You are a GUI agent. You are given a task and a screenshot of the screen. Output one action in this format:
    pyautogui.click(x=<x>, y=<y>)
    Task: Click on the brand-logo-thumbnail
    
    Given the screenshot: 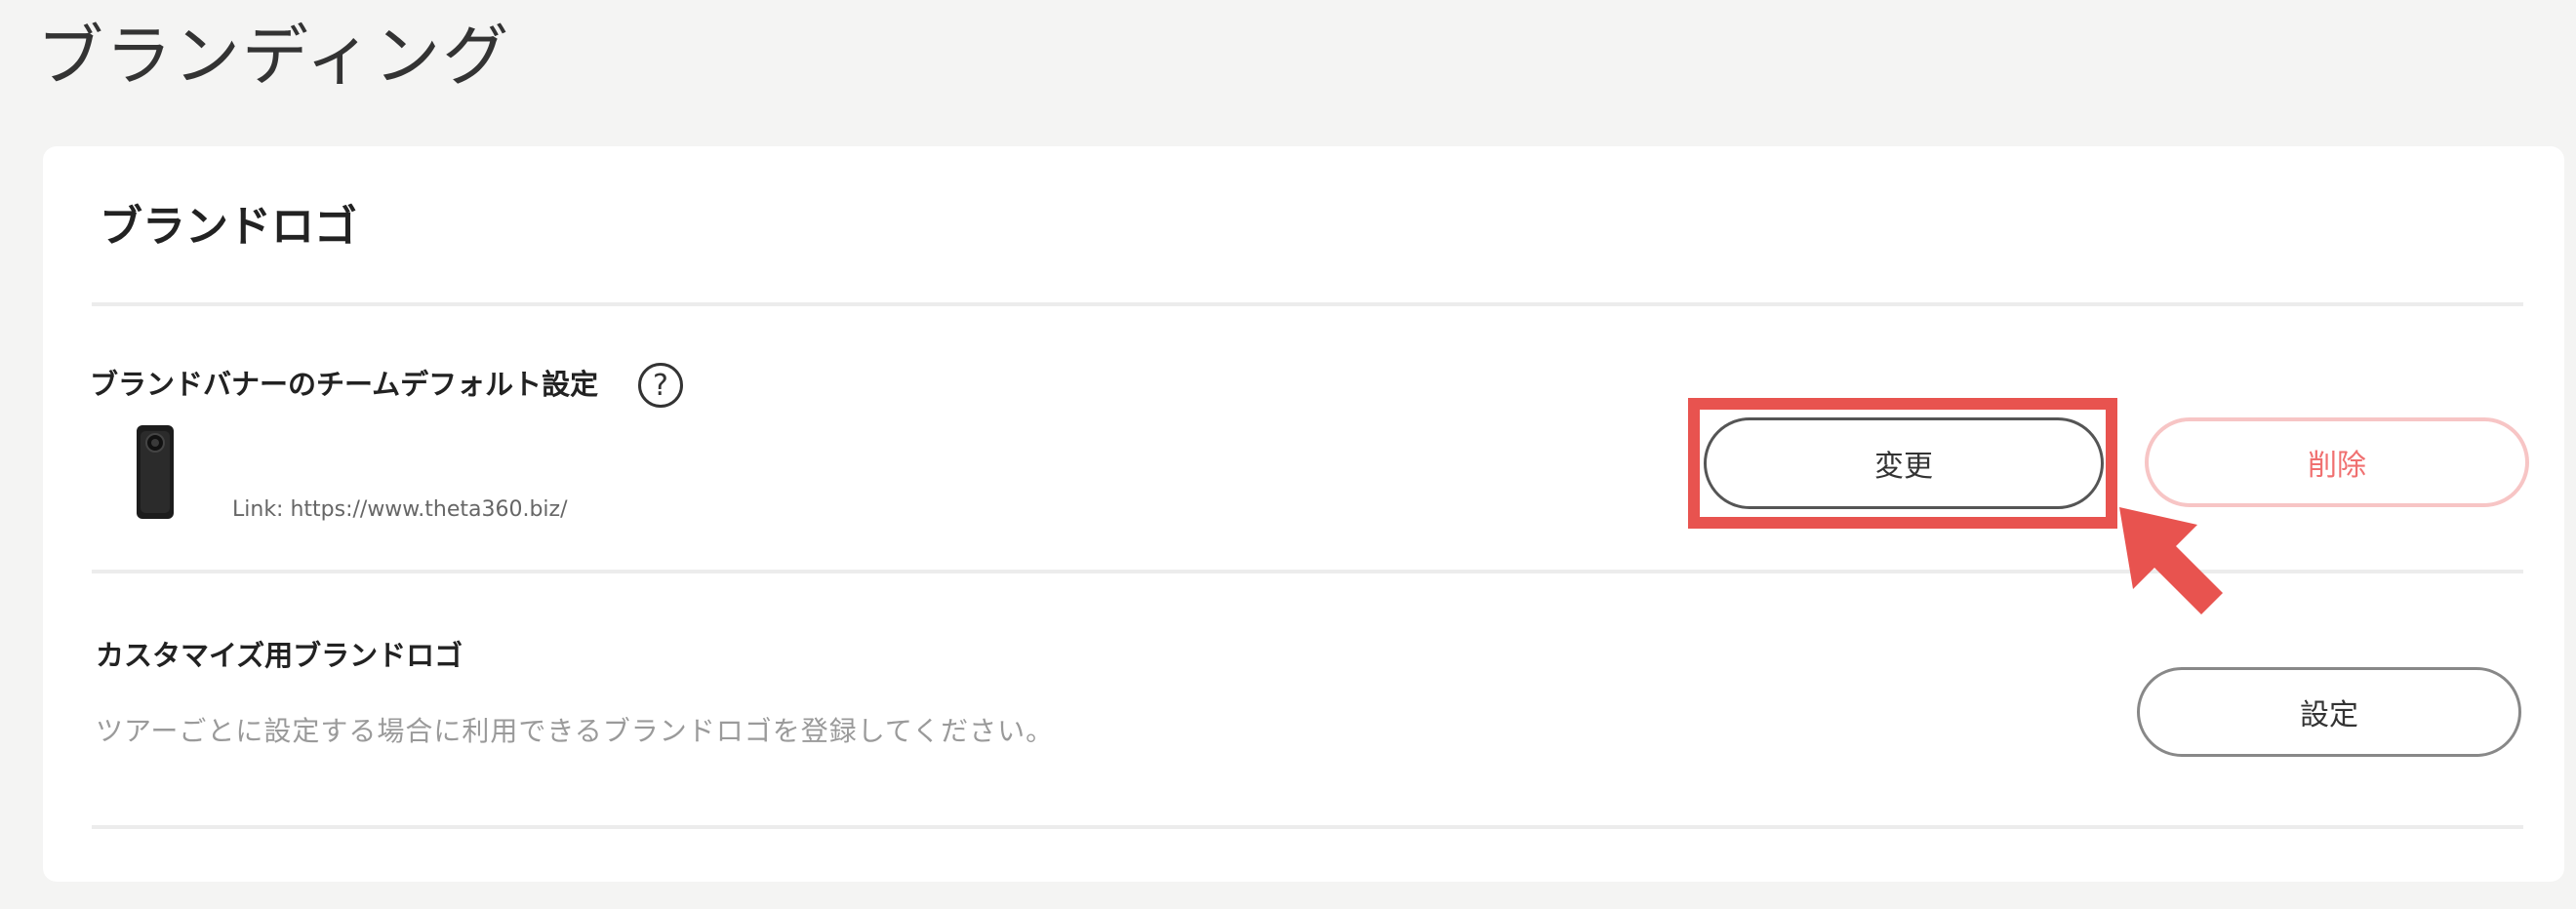 What is the action you would take?
    pyautogui.click(x=155, y=472)
    